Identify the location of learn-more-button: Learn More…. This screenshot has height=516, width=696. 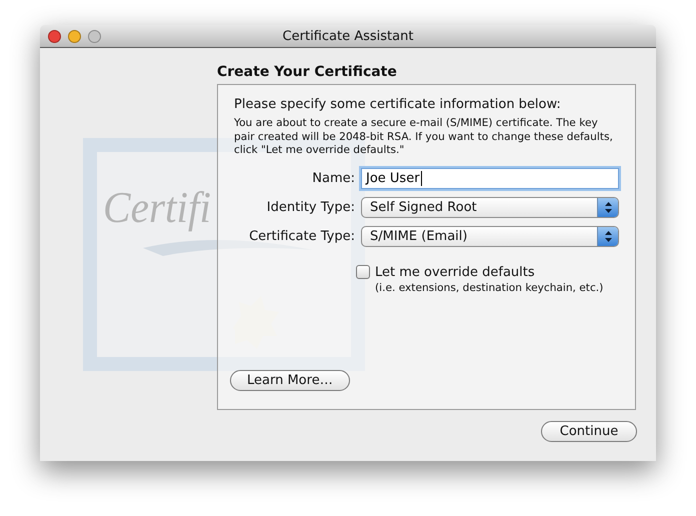
(290, 380).